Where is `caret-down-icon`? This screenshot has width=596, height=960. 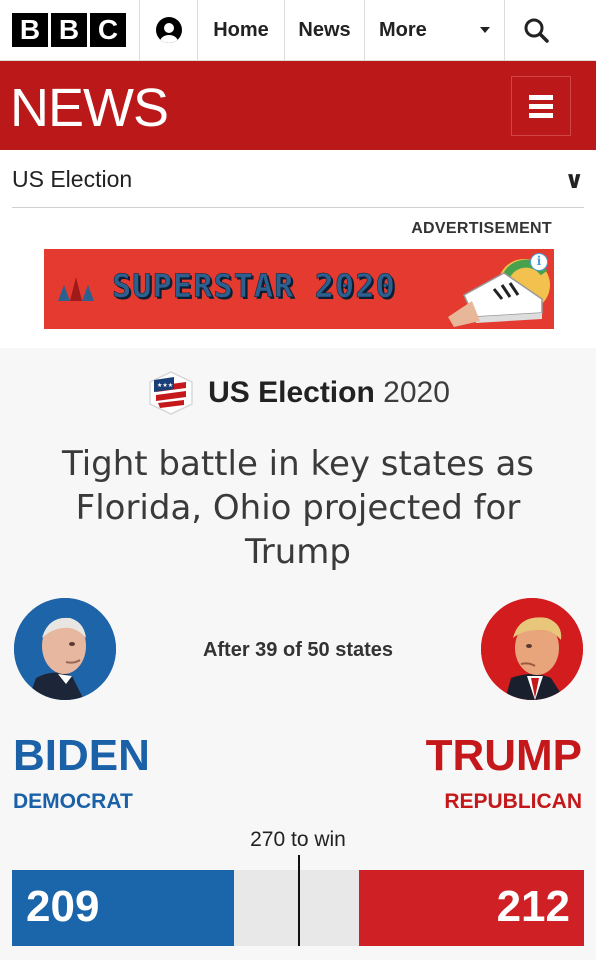
caret-down-icon is located at coordinates (485, 30).